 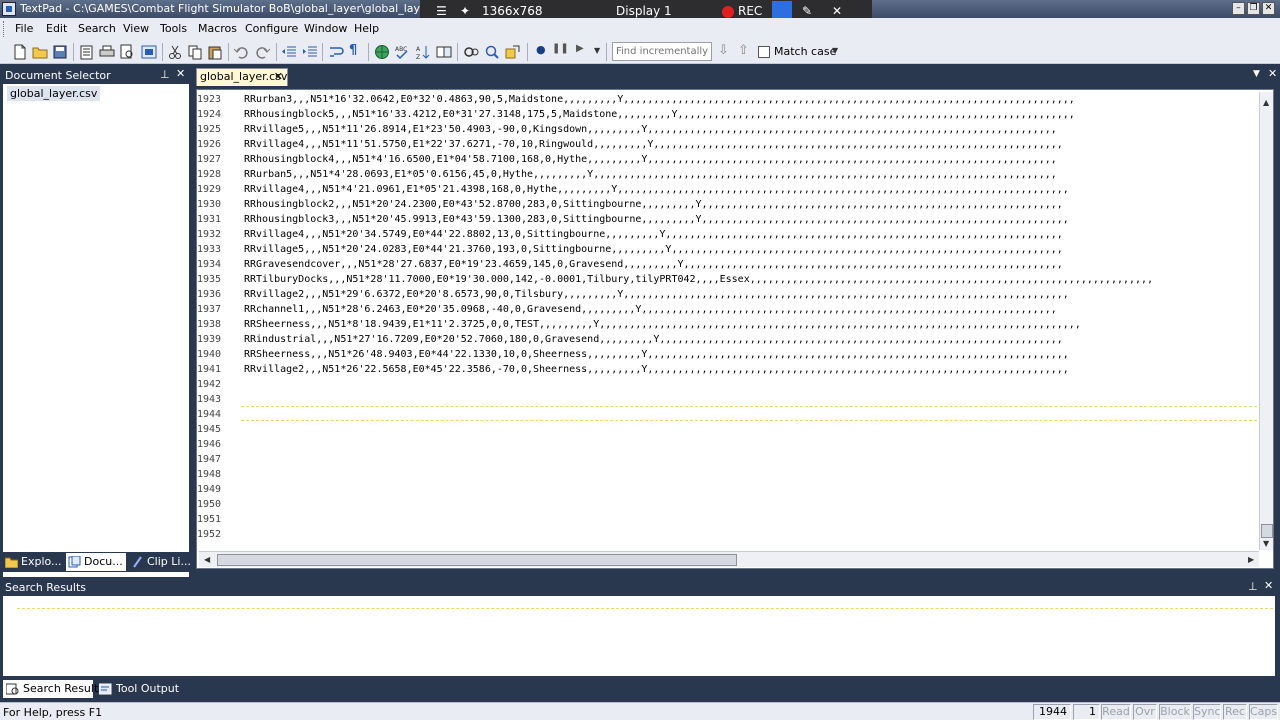 I want to click on record-icon, so click(x=728, y=12).